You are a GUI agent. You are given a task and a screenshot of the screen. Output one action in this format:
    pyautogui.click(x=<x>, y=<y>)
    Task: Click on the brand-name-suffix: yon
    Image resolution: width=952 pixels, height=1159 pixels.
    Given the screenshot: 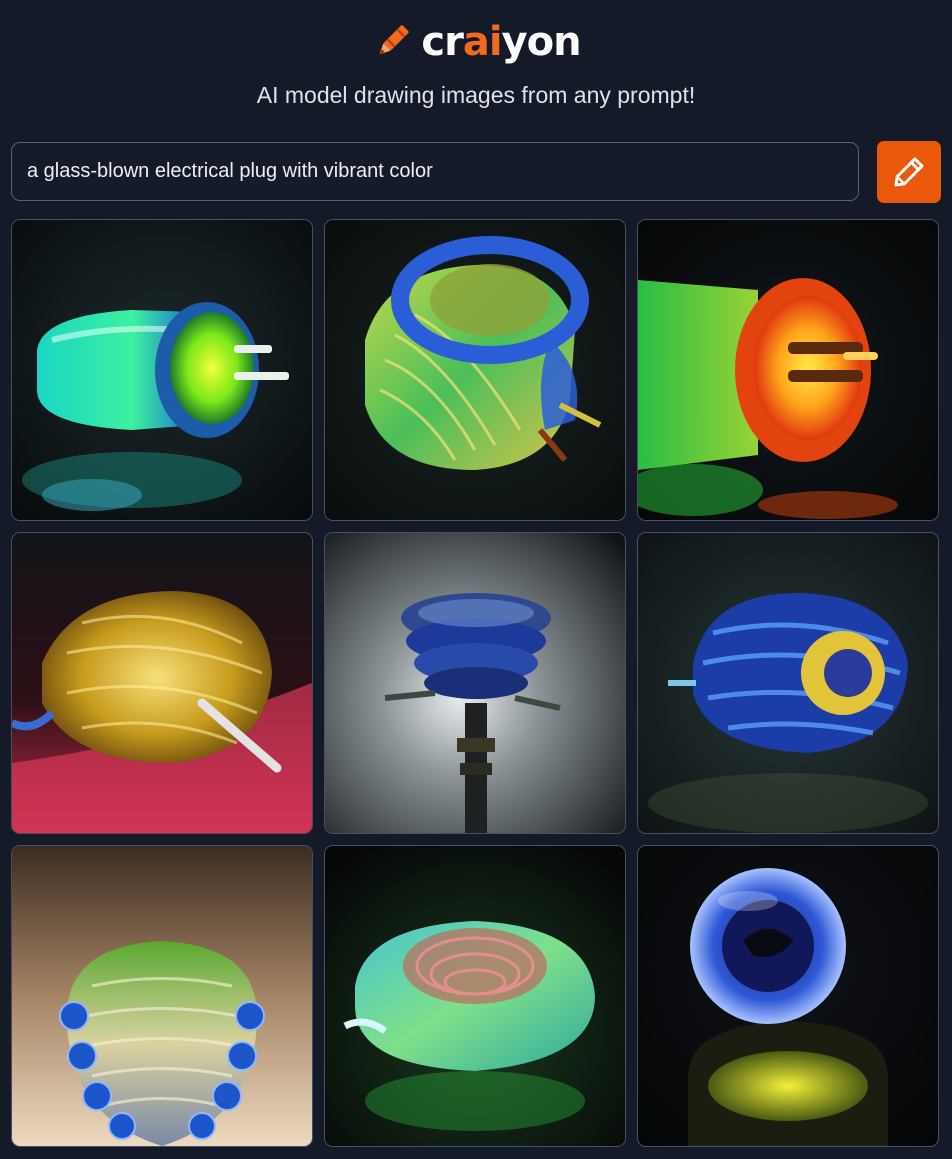 What is the action you would take?
    pyautogui.click(x=541, y=42)
    